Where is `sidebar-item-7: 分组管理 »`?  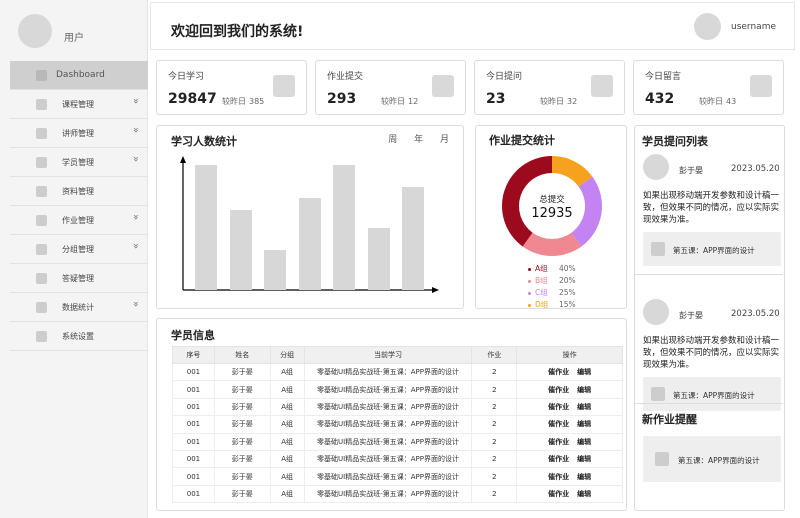
sidebar-item-7: 分组管理 » is located at coordinates (79, 249).